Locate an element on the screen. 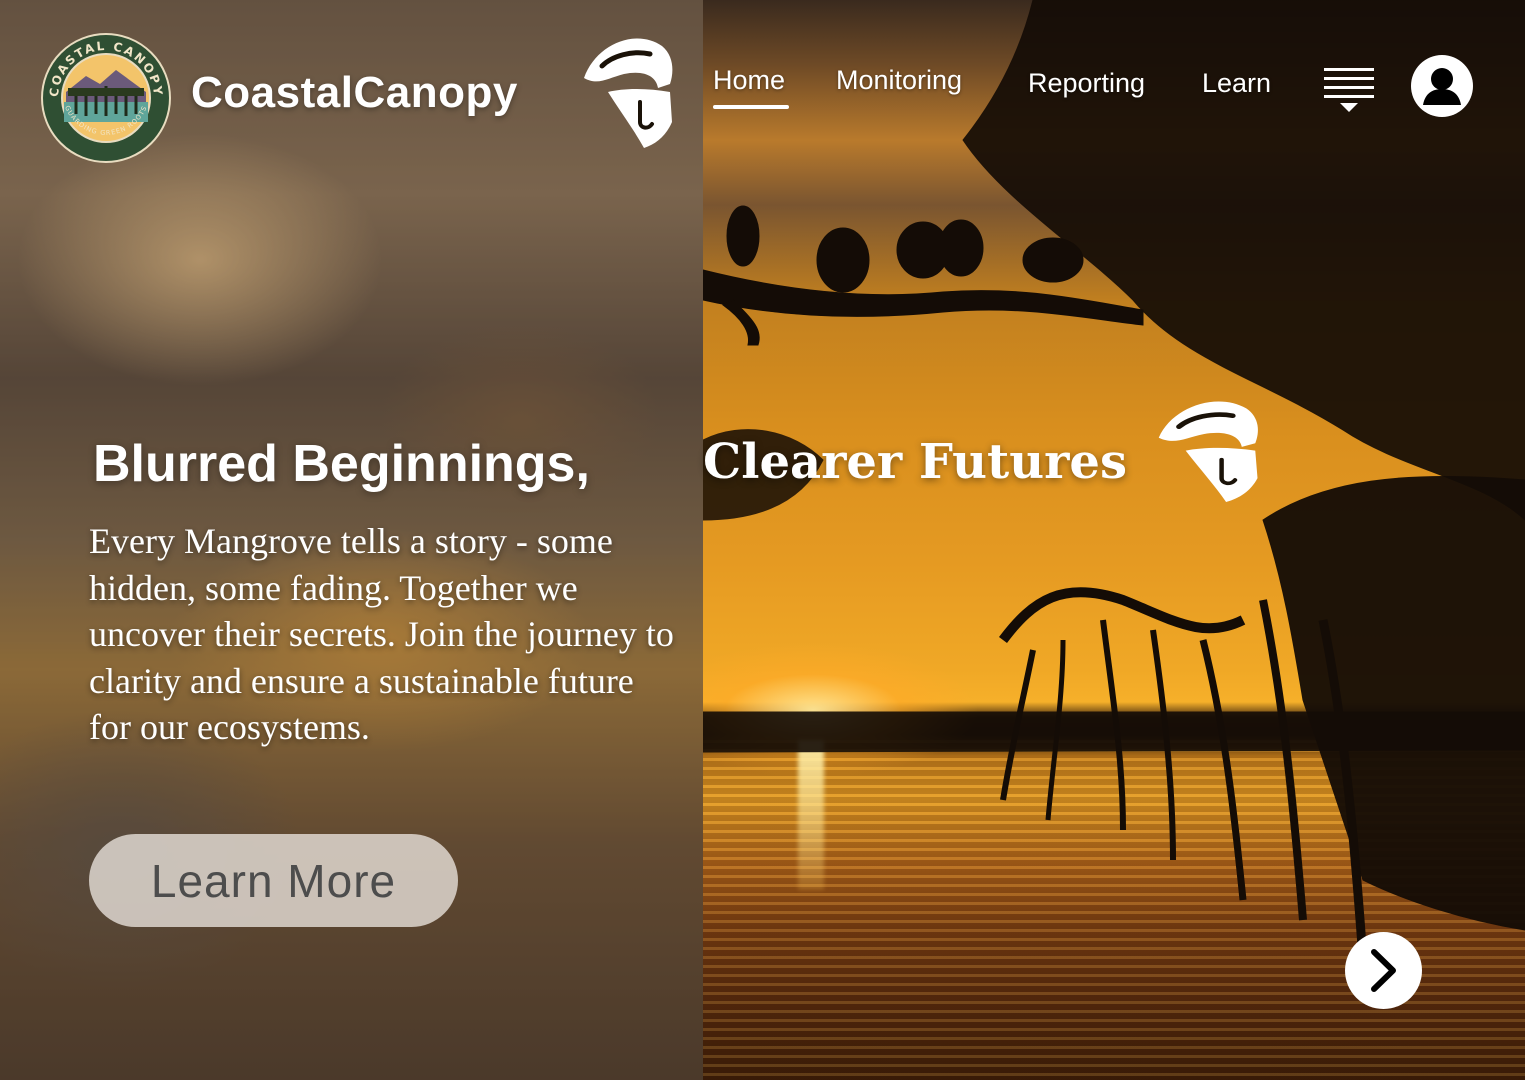  brand-name: CoastalCanopy is located at coordinates (354, 93).